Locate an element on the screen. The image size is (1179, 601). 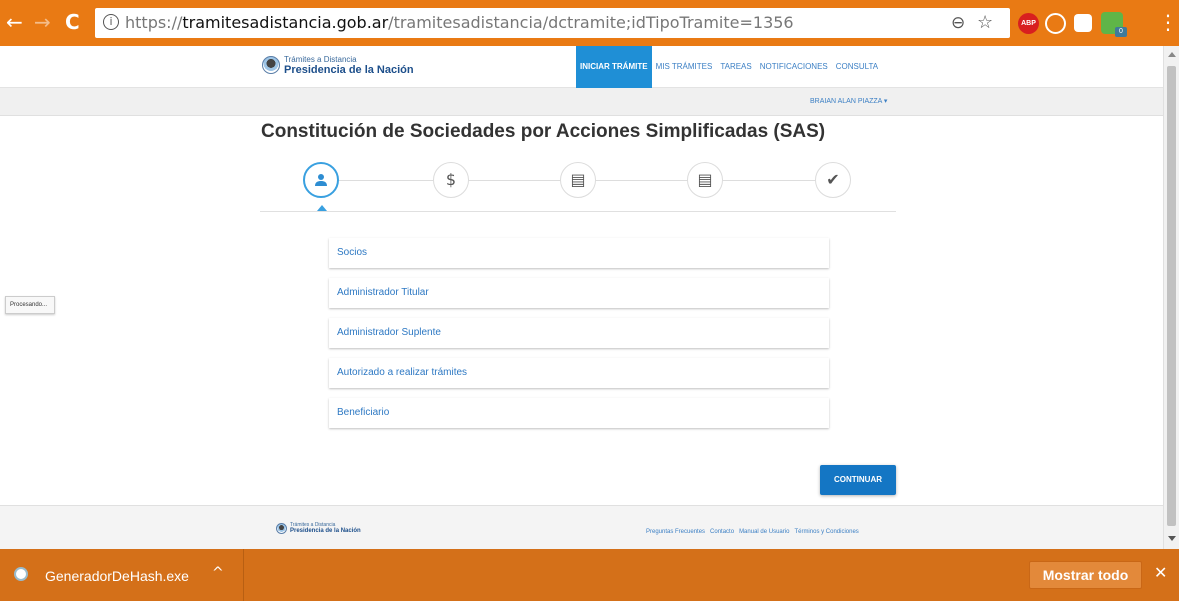
person-icon is located at coordinates (321, 179).